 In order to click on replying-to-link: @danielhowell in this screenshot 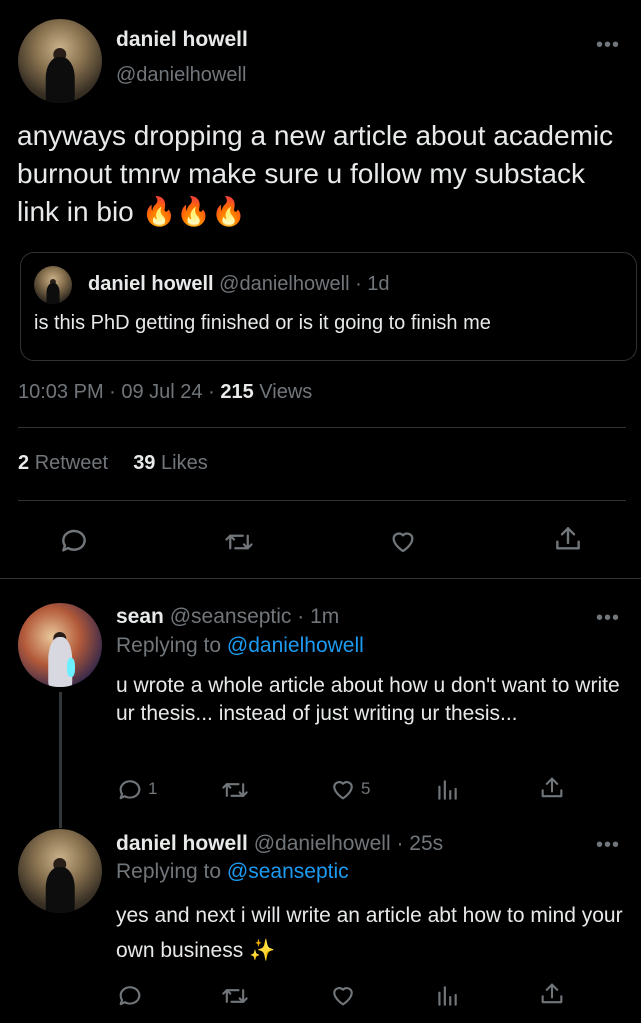, I will do `click(295, 645)`.